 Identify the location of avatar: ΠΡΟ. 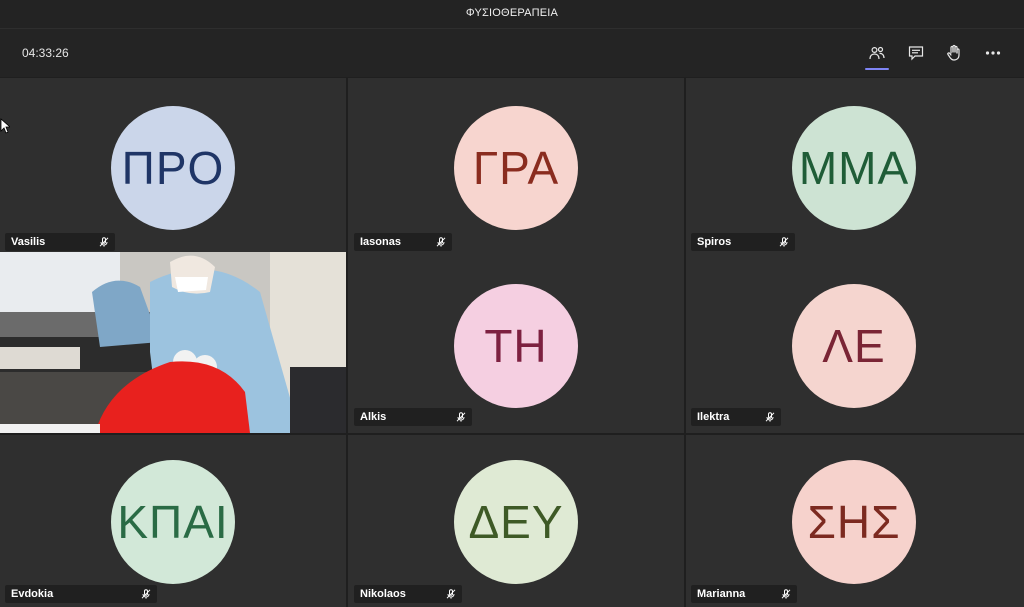
(173, 168).